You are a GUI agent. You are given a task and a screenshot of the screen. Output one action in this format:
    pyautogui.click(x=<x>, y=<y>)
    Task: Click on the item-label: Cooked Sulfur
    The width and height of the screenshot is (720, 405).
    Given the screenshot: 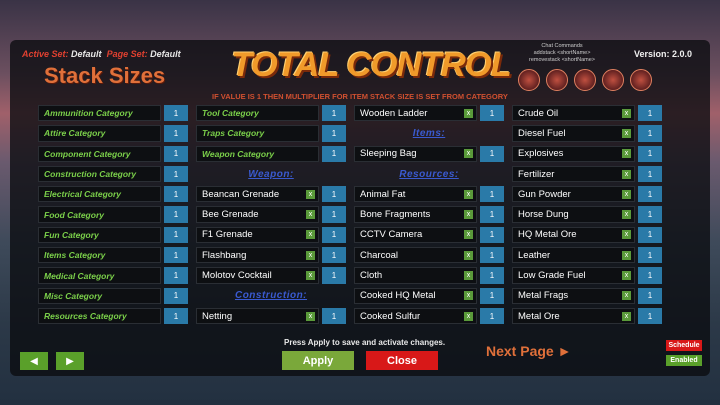 What is the action you would take?
    pyautogui.click(x=390, y=316)
    